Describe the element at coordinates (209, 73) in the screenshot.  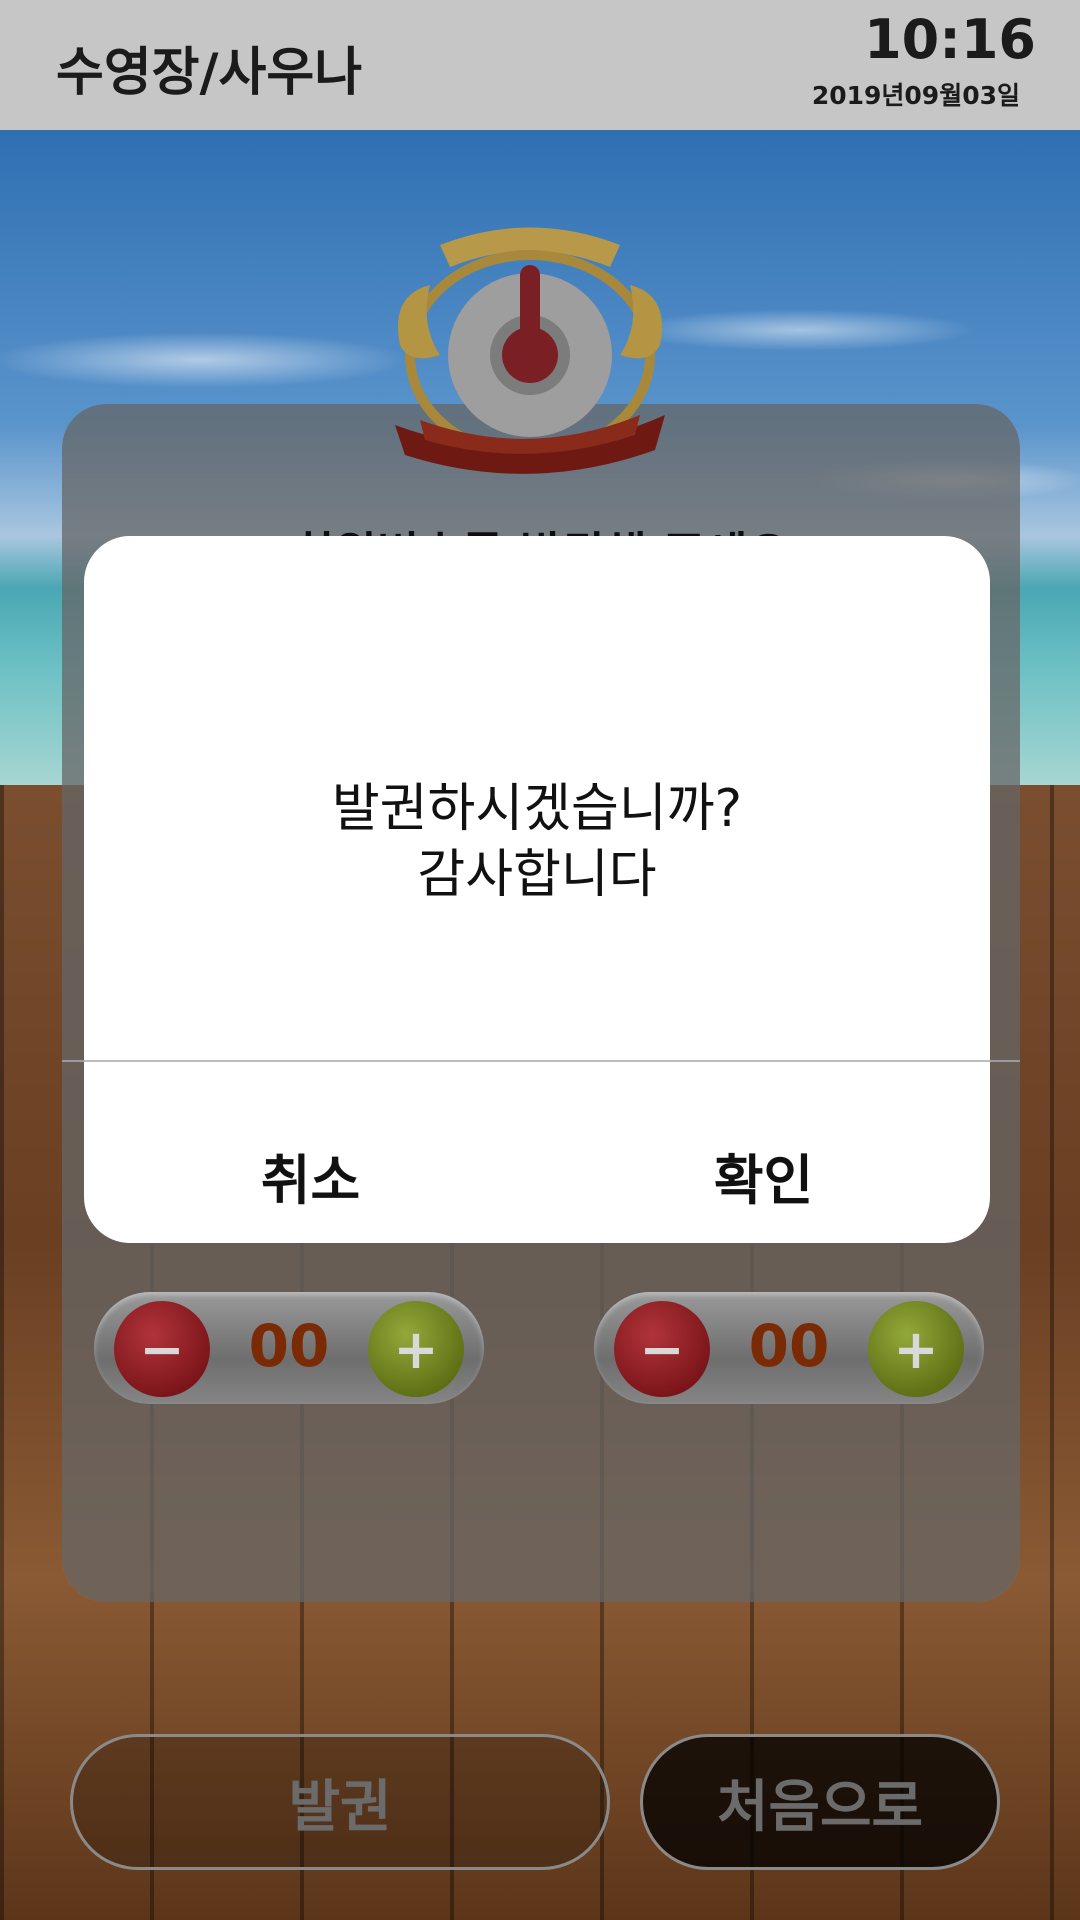
I see `app-title: 수영장/사우나` at that location.